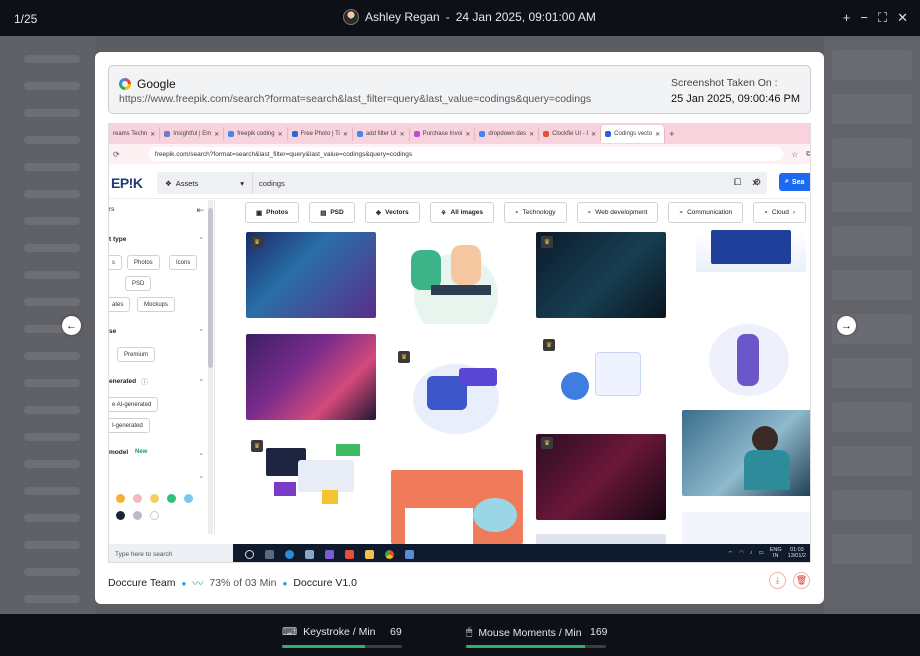 This screenshot has width=920, height=656. What do you see at coordinates (730, 553) in the screenshot?
I see `network-icon: ⌔` at bounding box center [730, 553].